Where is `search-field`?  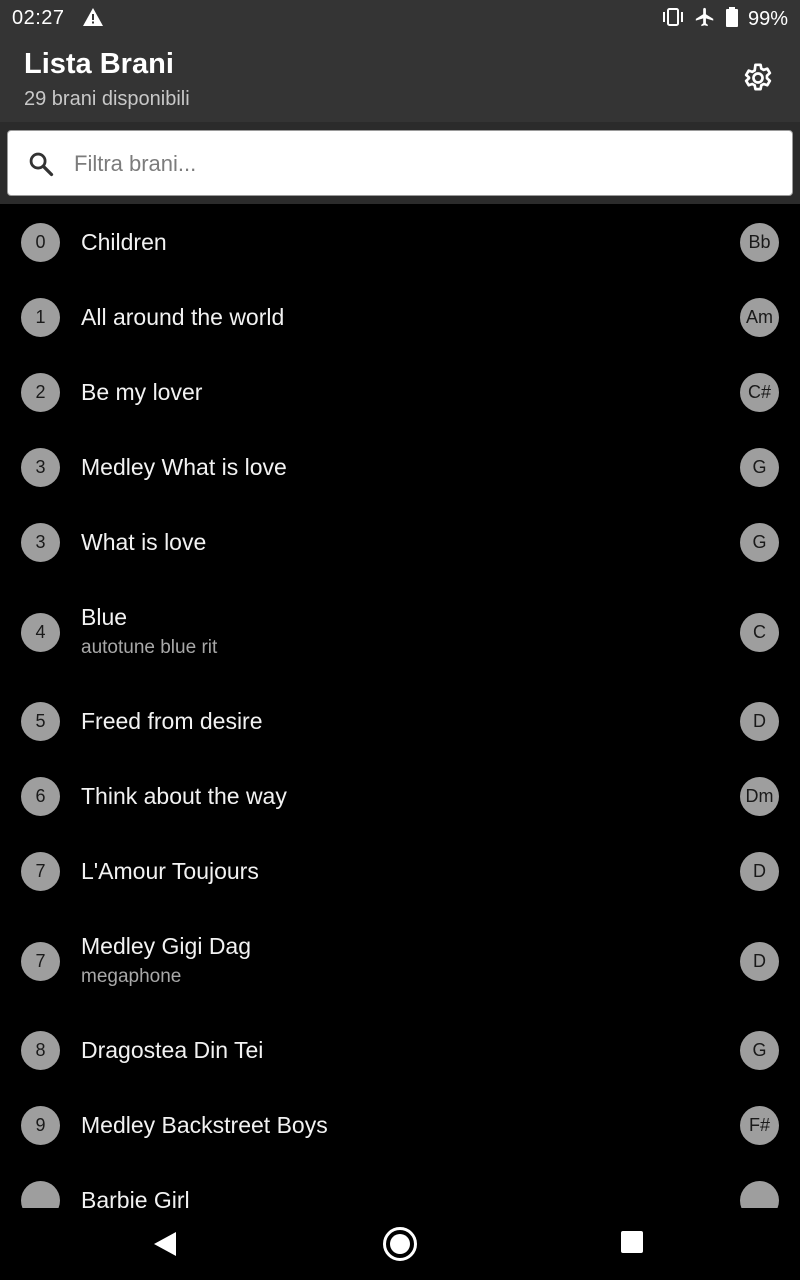
search-field is located at coordinates (400, 163).